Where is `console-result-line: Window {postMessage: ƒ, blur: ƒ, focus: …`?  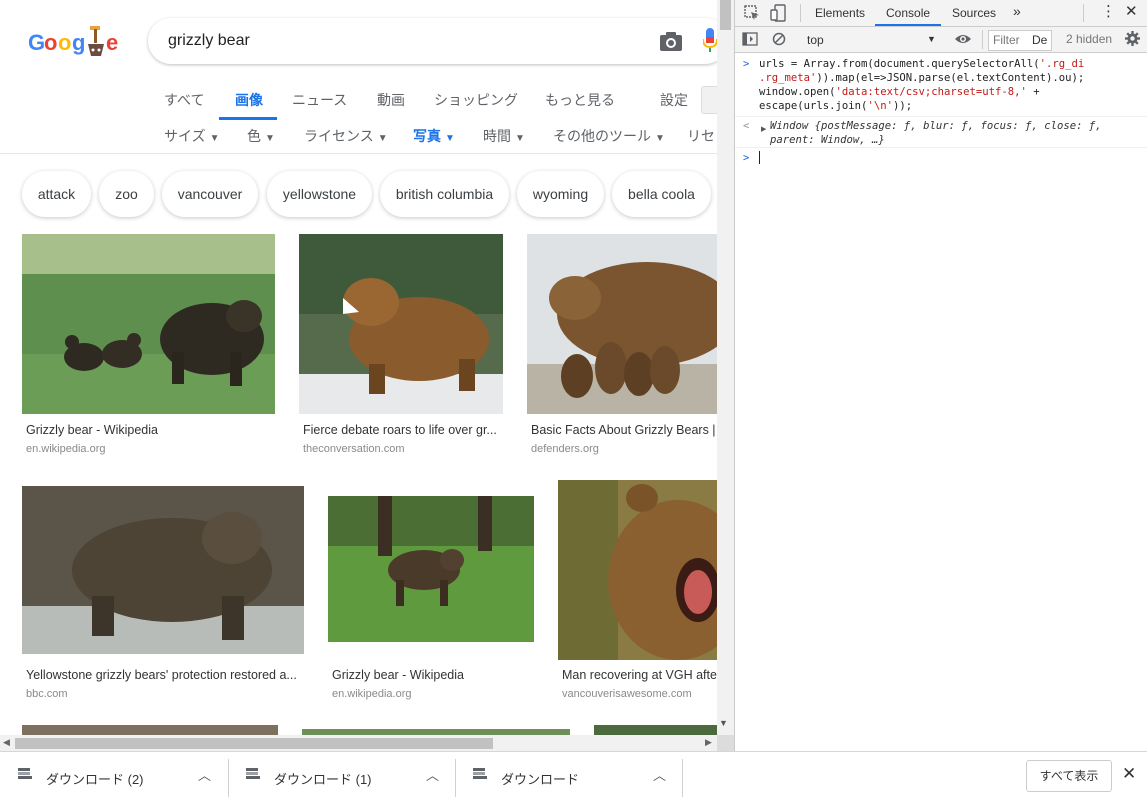
console-result-line: Window {postMessage: ƒ, blur: ƒ, focus: … is located at coordinates (936, 126).